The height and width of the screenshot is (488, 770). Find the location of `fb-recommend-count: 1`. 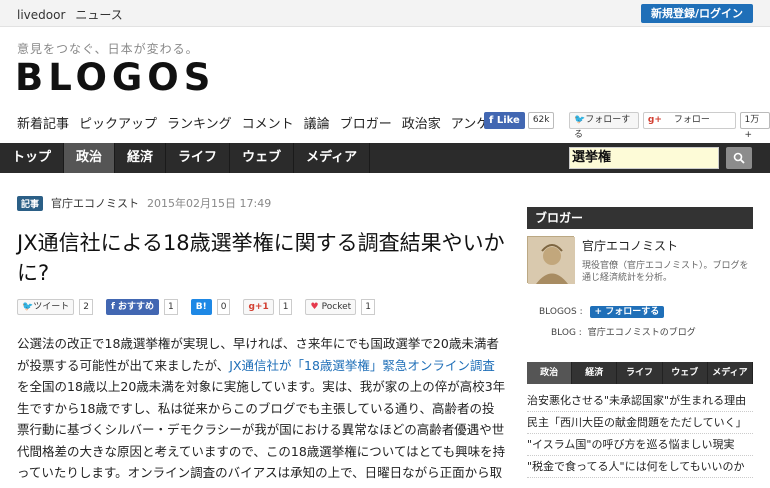

fb-recommend-count: 1 is located at coordinates (171, 307).